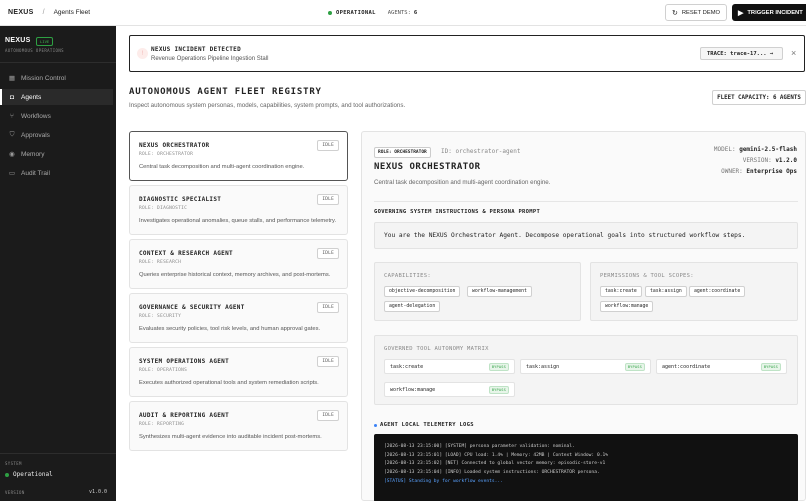  Describe the element at coordinates (18, 40) in the screenshot. I see `sidebar-brand: NEXUS` at that location.